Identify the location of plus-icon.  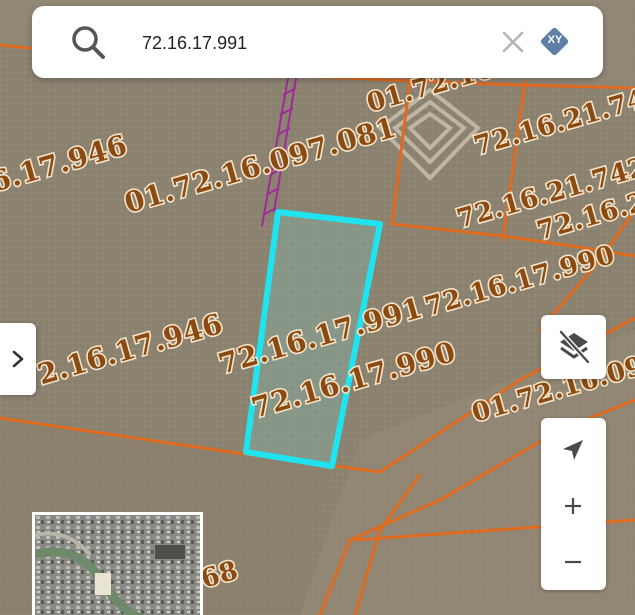
(573, 506).